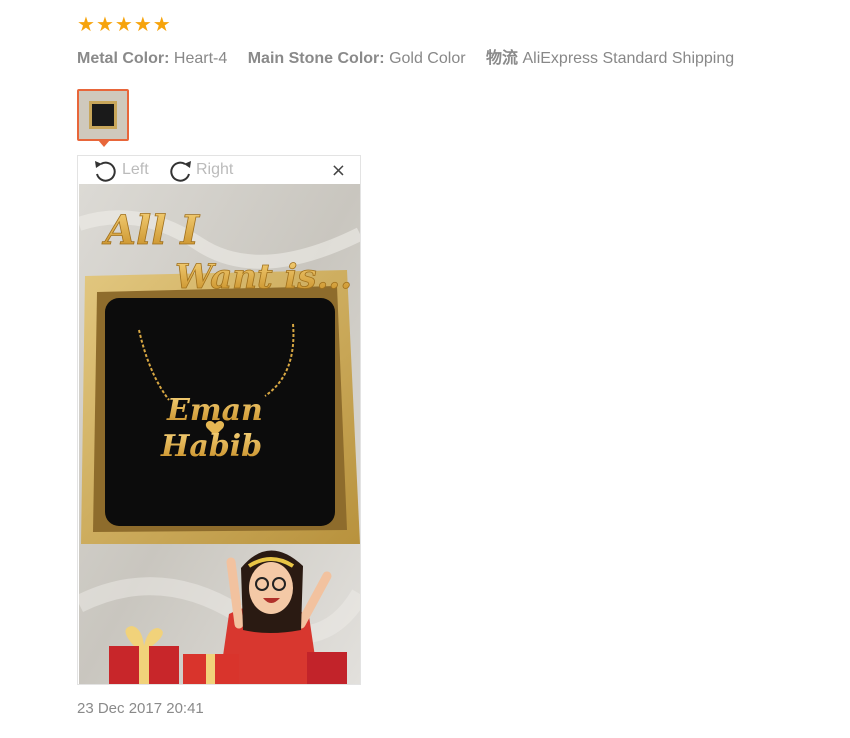  What do you see at coordinates (104, 143) in the screenshot?
I see `thumbnail-selected-indicator` at bounding box center [104, 143].